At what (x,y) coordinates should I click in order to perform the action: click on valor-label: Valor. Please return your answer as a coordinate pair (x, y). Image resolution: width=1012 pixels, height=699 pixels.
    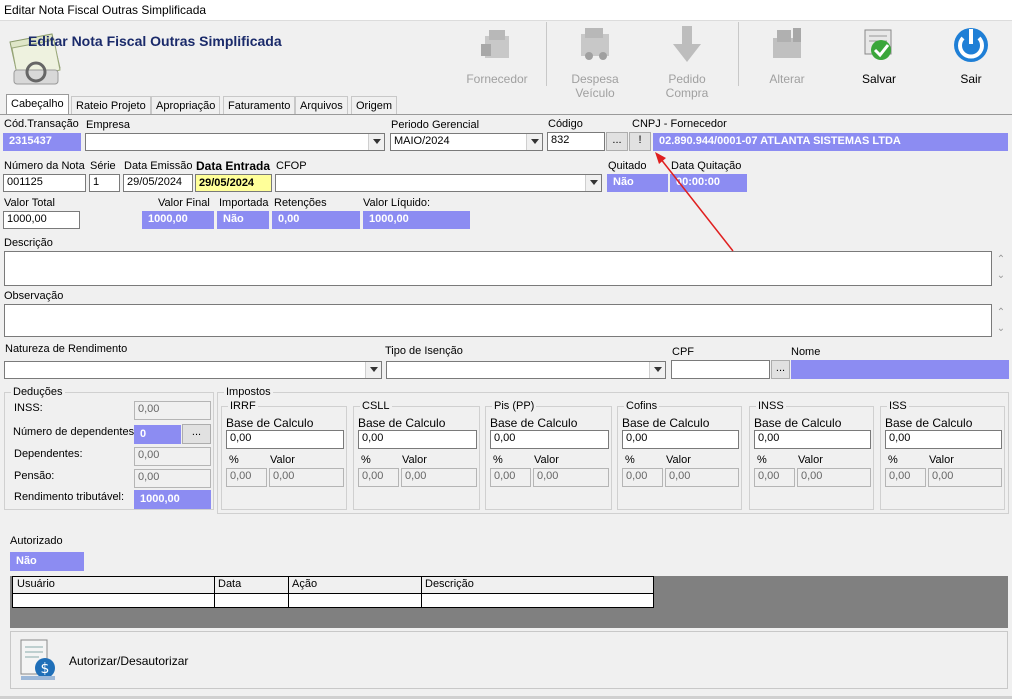
    Looking at the image, I should click on (546, 460).